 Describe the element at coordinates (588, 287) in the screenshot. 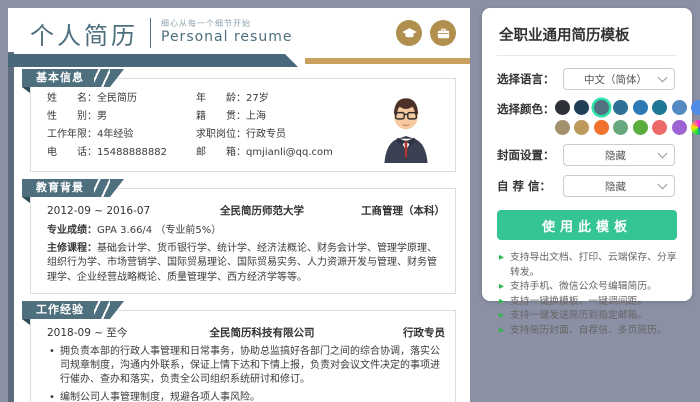

I see `feature-item: 支持手机、微信公众号编辑简历。` at that location.